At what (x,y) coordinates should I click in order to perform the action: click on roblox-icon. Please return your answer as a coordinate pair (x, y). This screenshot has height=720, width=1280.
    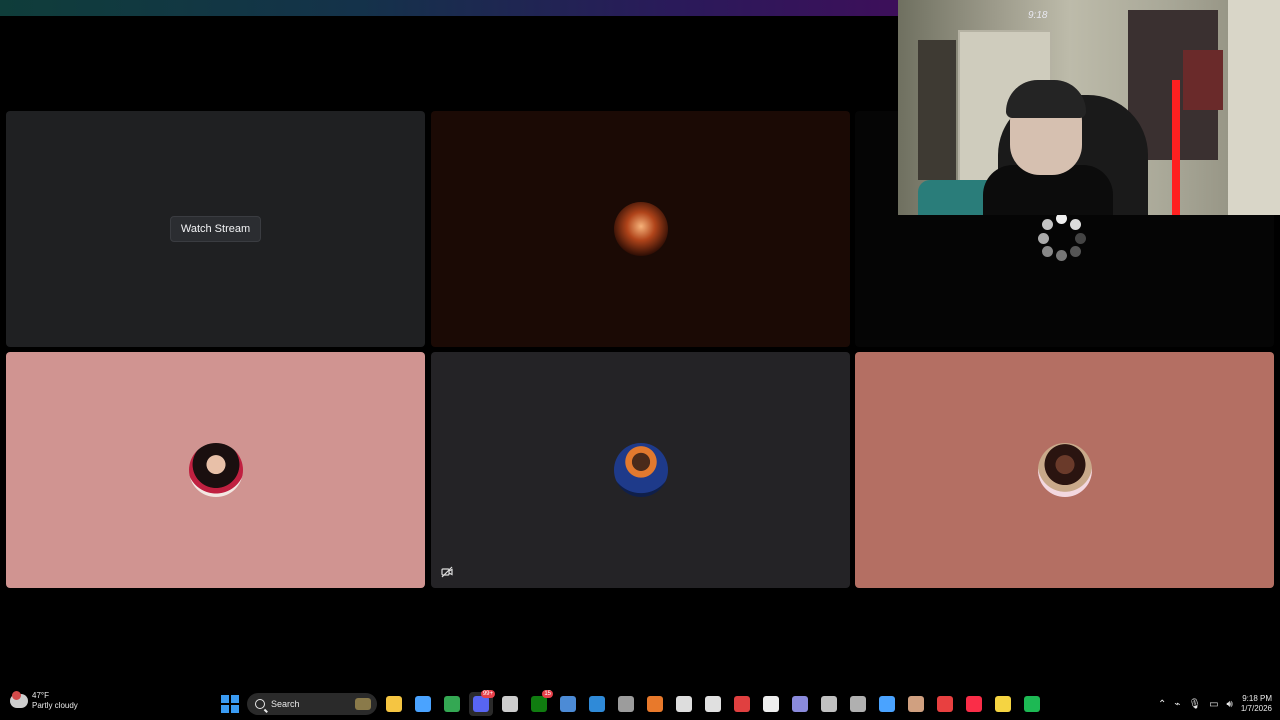
    Looking at the image, I should click on (771, 704).